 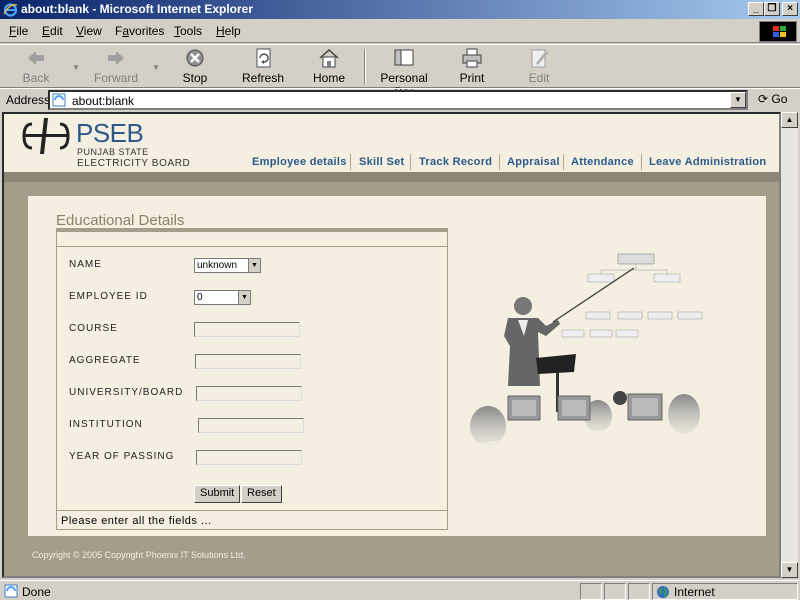 What do you see at coordinates (248, 361) in the screenshot?
I see `aggregate-field` at bounding box center [248, 361].